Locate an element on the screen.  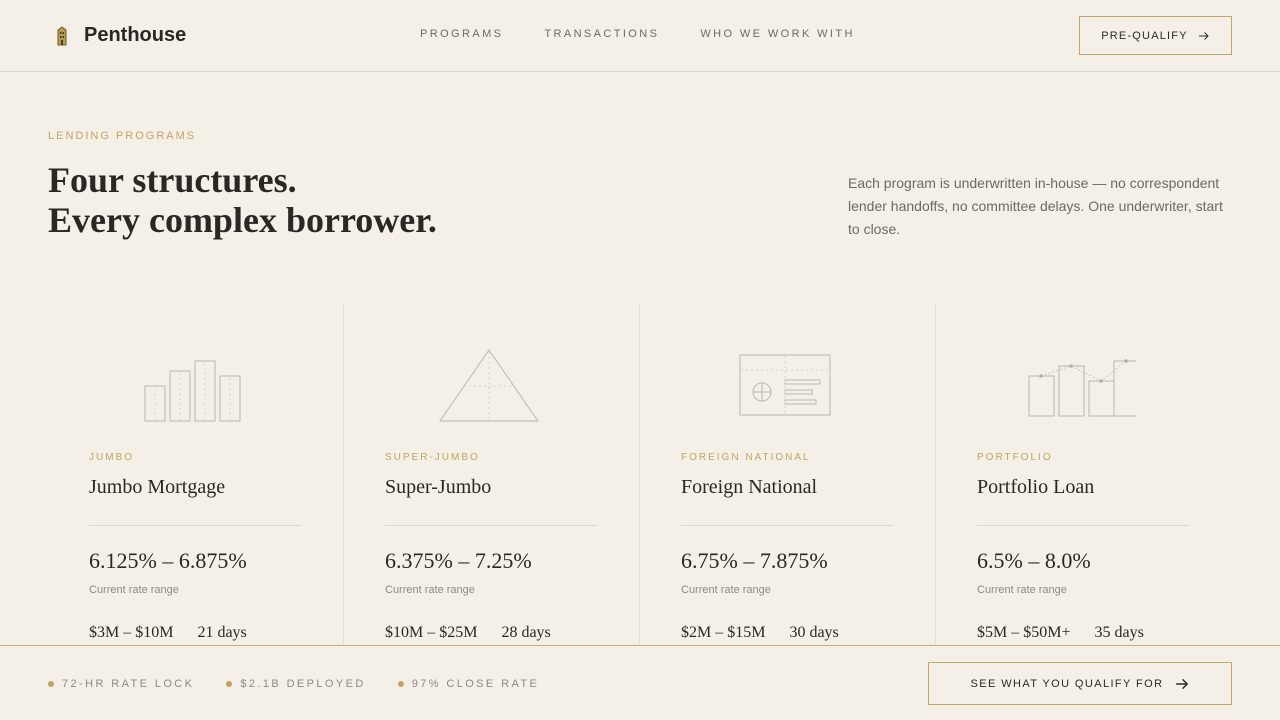
main-nav: PROGRAMS TRANSACTIONS WHO WE WORK WITH is located at coordinates (637, 34).